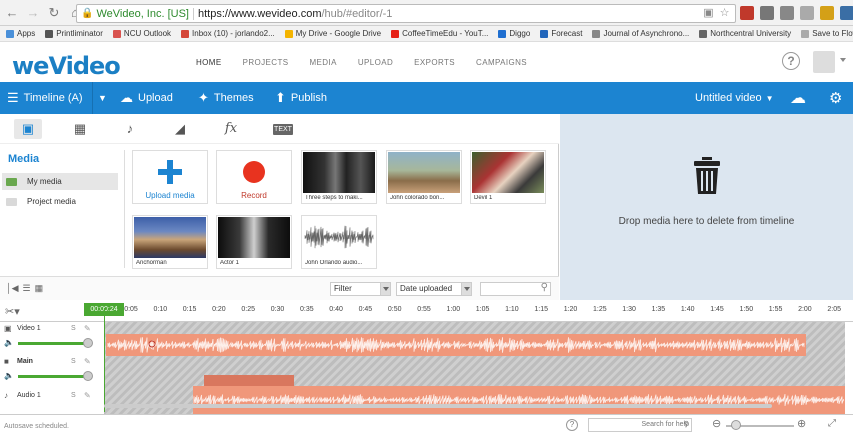  Describe the element at coordinates (843, 60) in the screenshot. I see `chevron-down-icon` at that location.